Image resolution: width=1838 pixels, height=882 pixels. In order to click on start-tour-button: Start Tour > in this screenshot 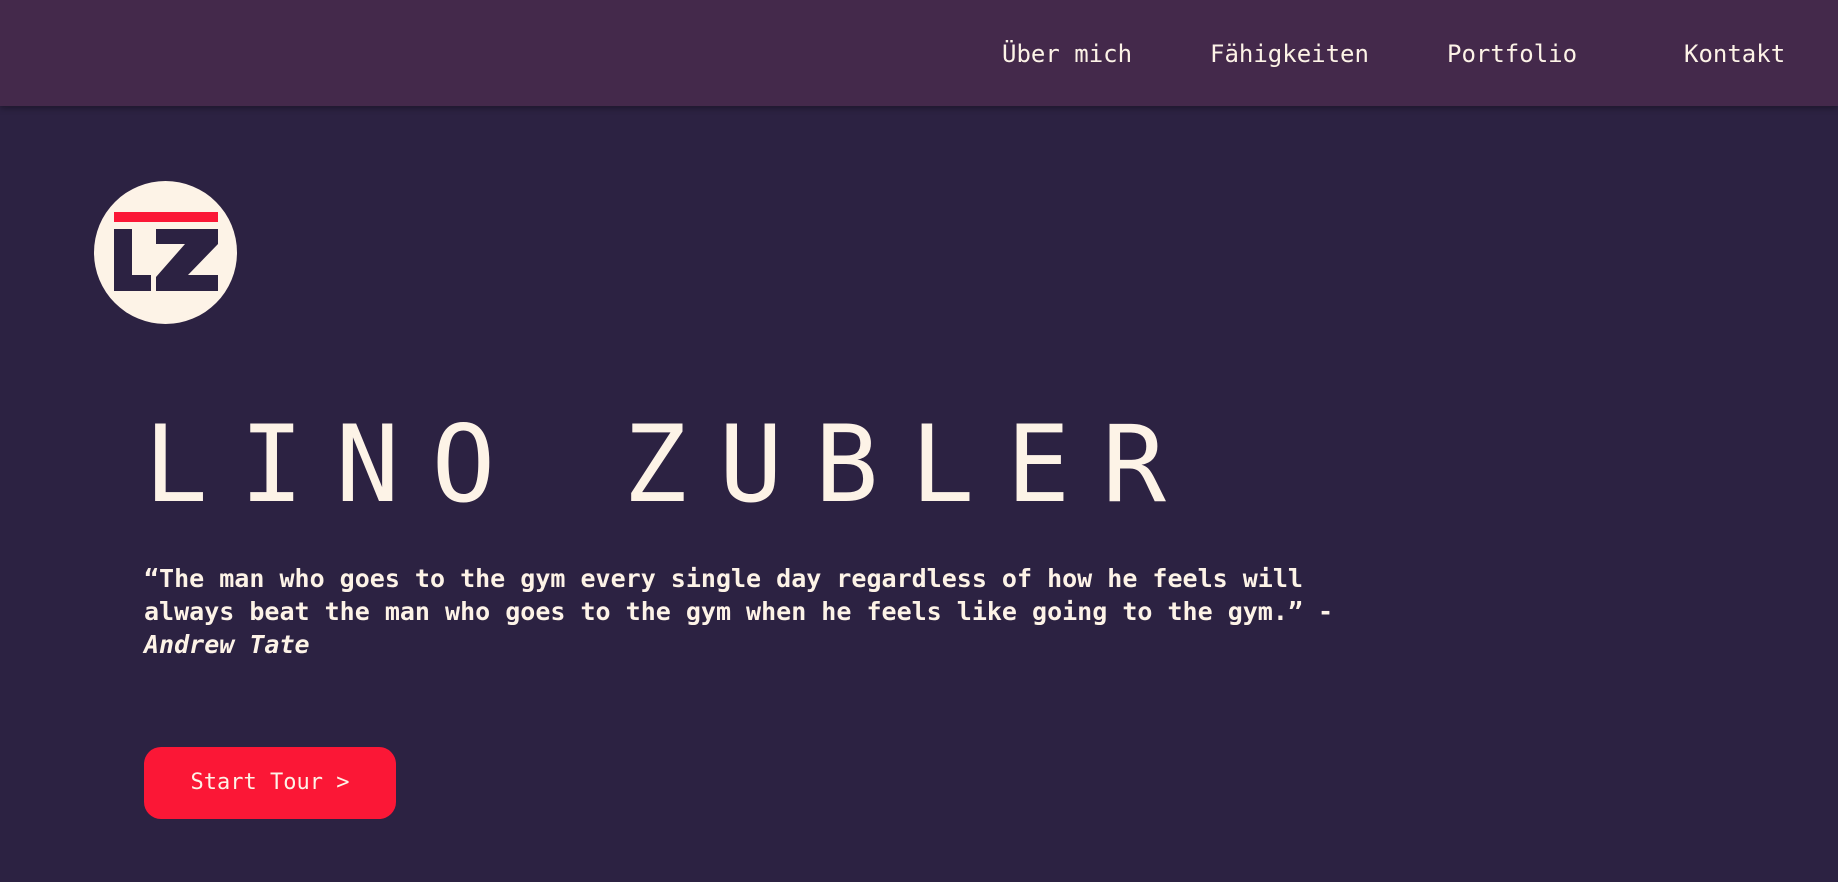, I will do `click(270, 783)`.